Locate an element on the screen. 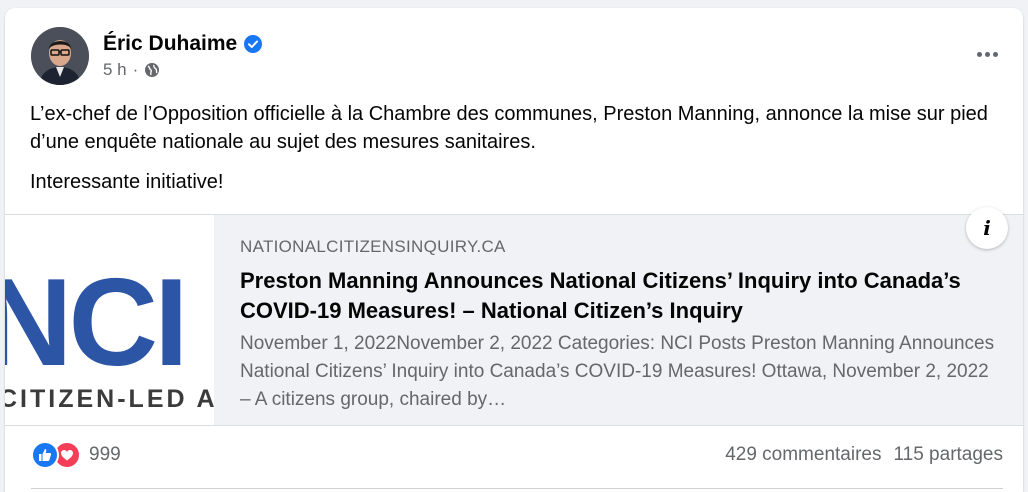 The image size is (1028, 492). thumbnail-tagline: CITIZEN-LED A is located at coordinates (109, 399).